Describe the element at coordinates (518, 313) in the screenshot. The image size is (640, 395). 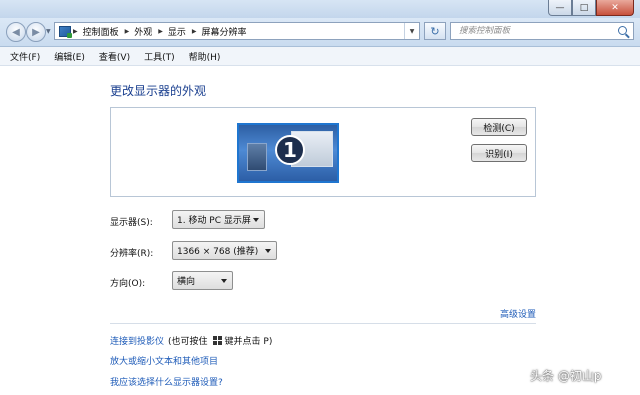
I see `advanced-settings-link: 高级设置` at that location.